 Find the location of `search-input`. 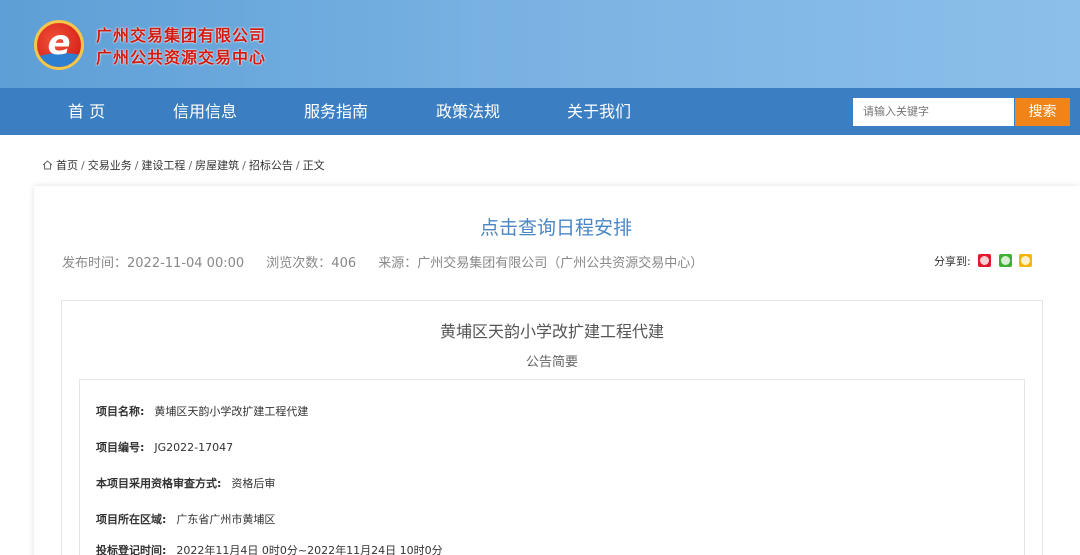

search-input is located at coordinates (933, 112).